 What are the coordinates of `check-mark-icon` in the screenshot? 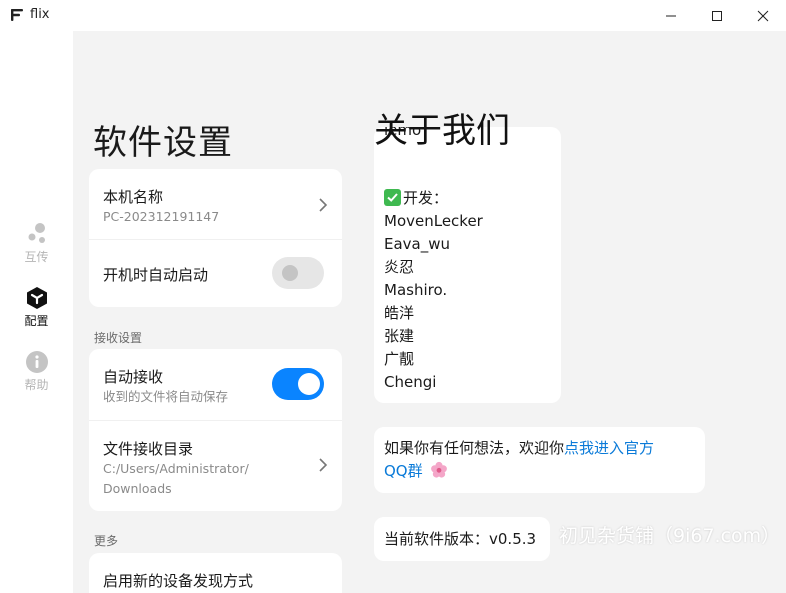 It's located at (392, 197).